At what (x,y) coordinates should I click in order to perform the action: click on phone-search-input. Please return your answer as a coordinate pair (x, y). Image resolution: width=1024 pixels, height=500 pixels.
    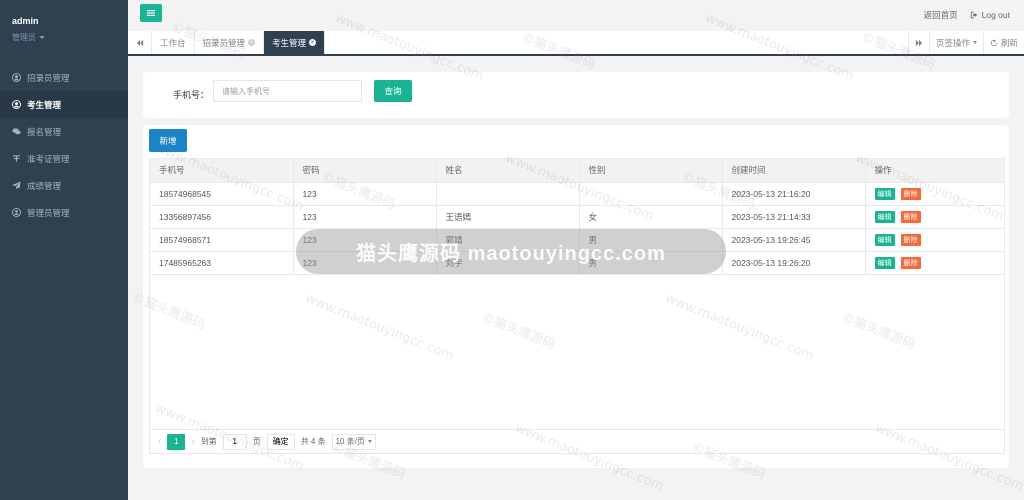
    Looking at the image, I should click on (287, 91).